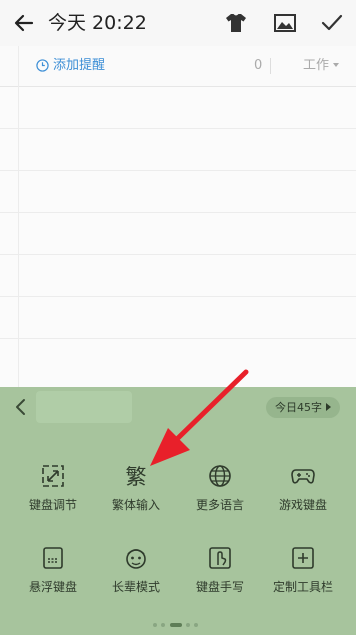 The image size is (356, 635). Describe the element at coordinates (270, 66) in the screenshot. I see `divider` at that location.